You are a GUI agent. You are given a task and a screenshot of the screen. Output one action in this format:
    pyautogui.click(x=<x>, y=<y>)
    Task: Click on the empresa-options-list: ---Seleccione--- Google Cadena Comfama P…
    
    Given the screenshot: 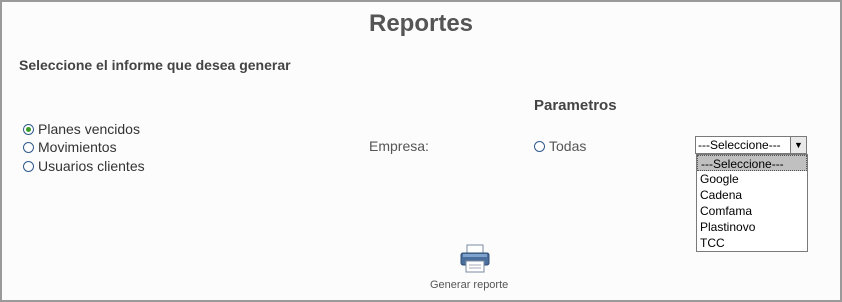 What is the action you would take?
    pyautogui.click(x=752, y=203)
    